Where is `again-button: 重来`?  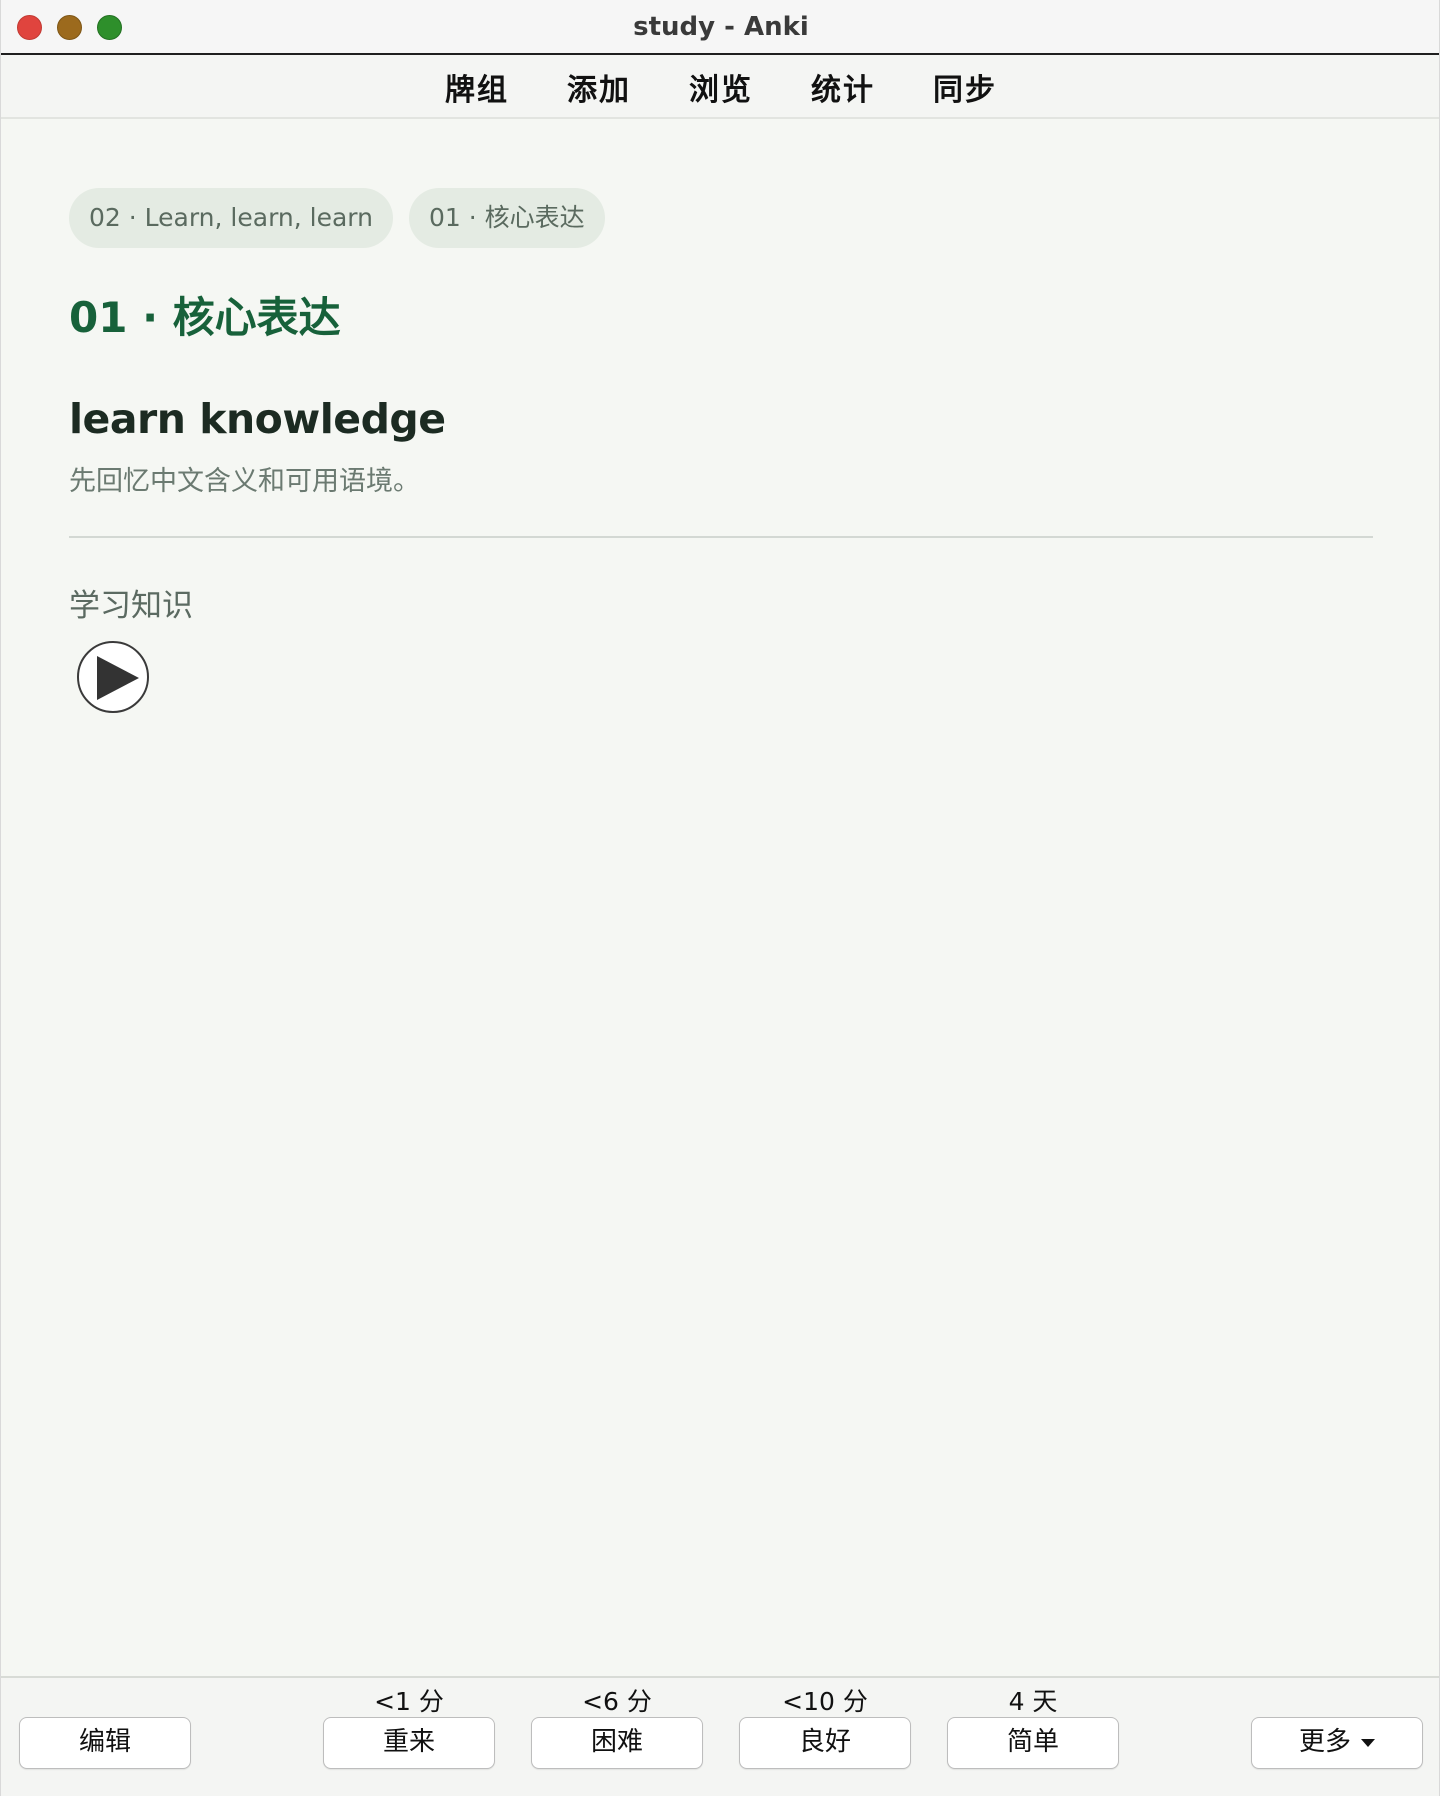
again-button: 重来 is located at coordinates (409, 1743).